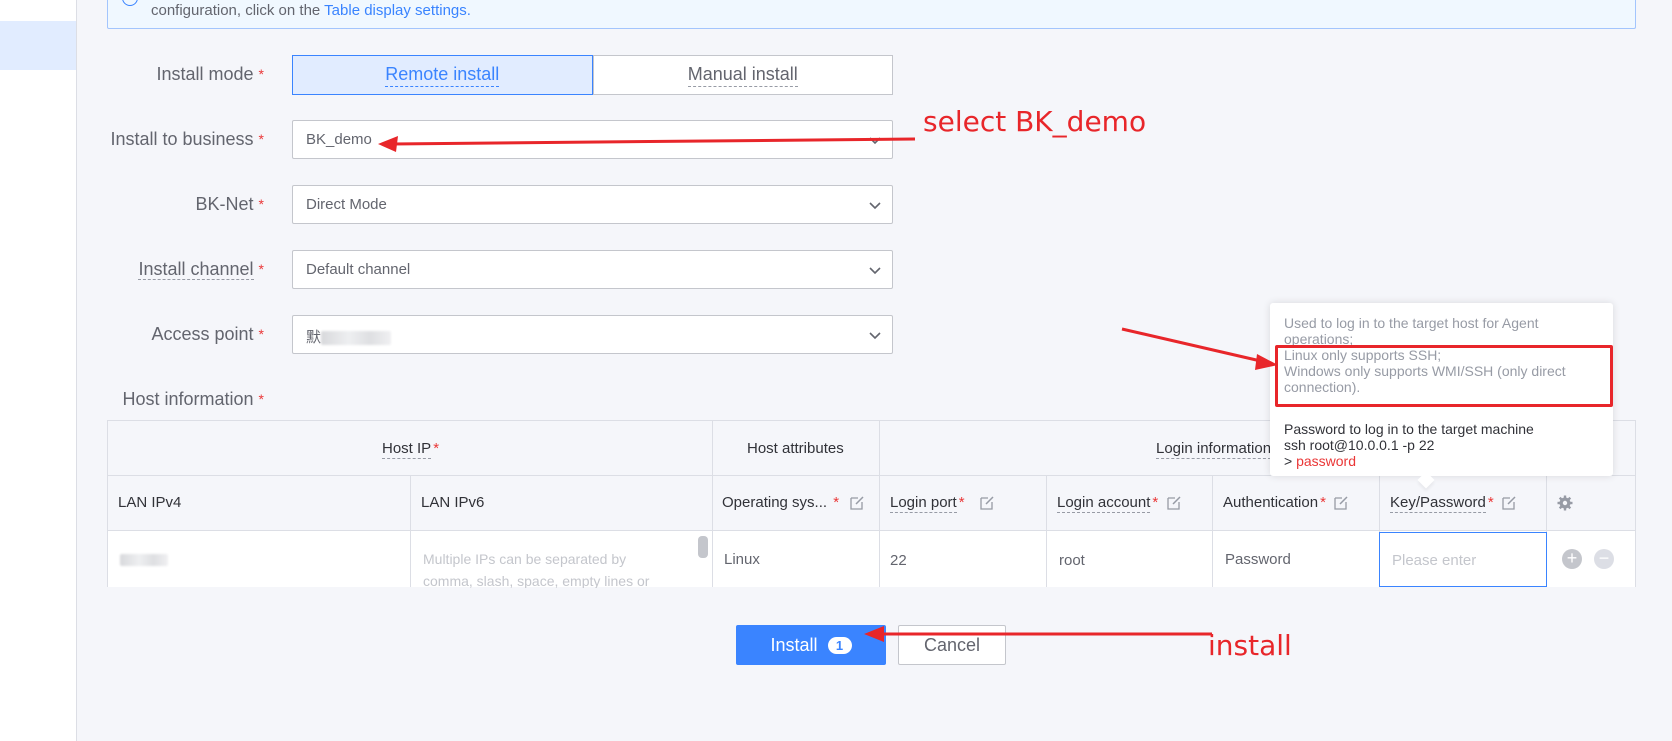 The height and width of the screenshot is (741, 1672). Describe the element at coordinates (839, 645) in the screenshot. I see `install-count-badge: 1` at that location.